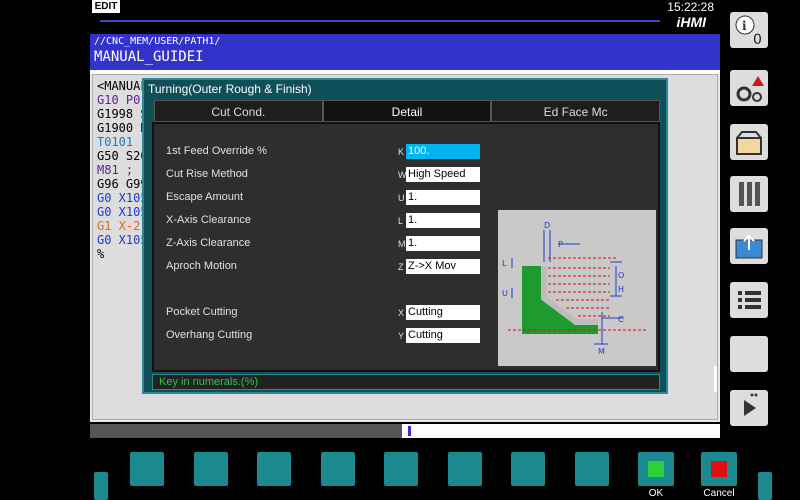 This screenshot has height=500, width=800. What do you see at coordinates (601, 351) in the screenshot?
I see `diagram-label-m: M` at bounding box center [601, 351].